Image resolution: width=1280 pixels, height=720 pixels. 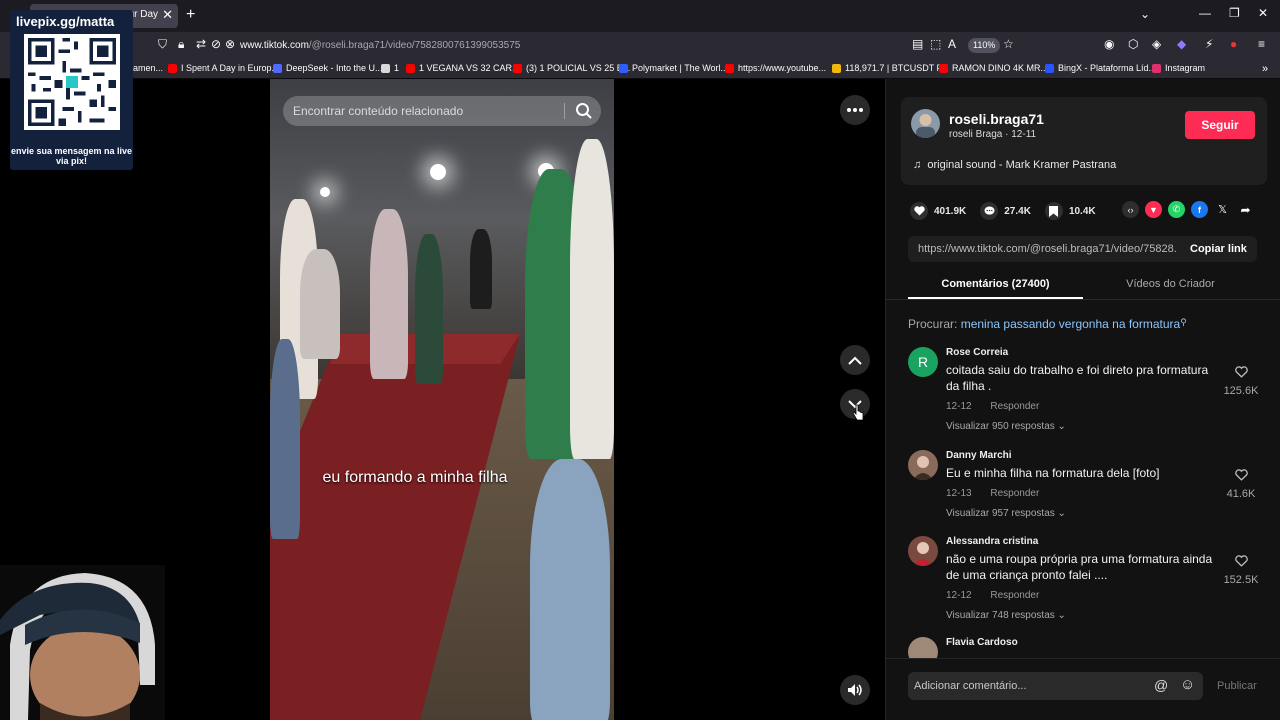 What do you see at coordinates (167, 15) in the screenshot?
I see `close-icon: ✕` at bounding box center [167, 15].